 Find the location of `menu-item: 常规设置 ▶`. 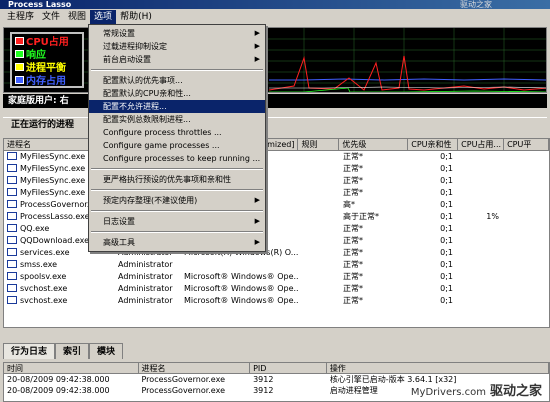

menu-item: 常规设置 ▶ is located at coordinates (177, 33).